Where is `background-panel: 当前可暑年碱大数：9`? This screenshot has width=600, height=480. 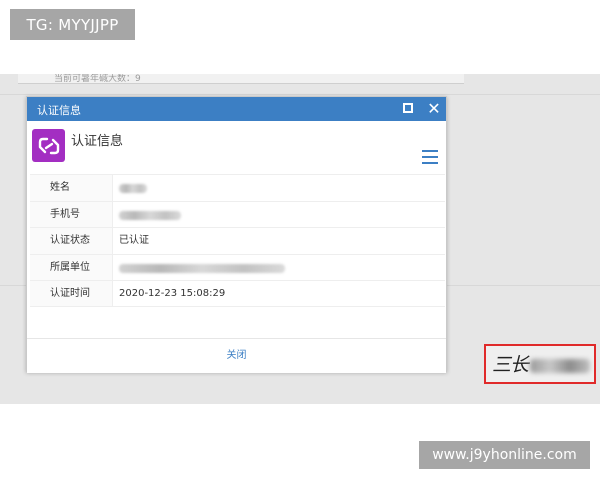 background-panel: 当前可暑年碱大数：9 is located at coordinates (241, 79).